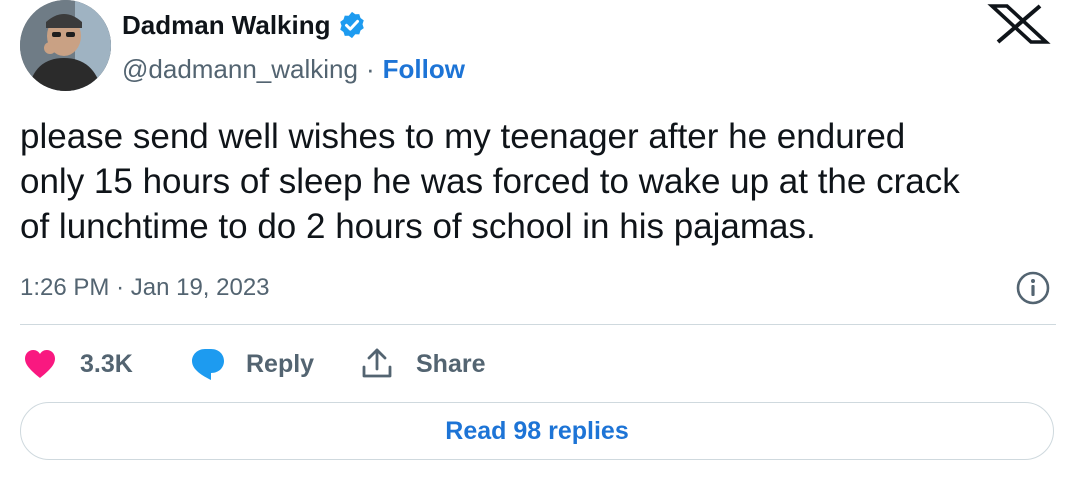 The image size is (1072, 486). What do you see at coordinates (377, 363) in the screenshot?
I see `share-upload-icon` at bounding box center [377, 363].